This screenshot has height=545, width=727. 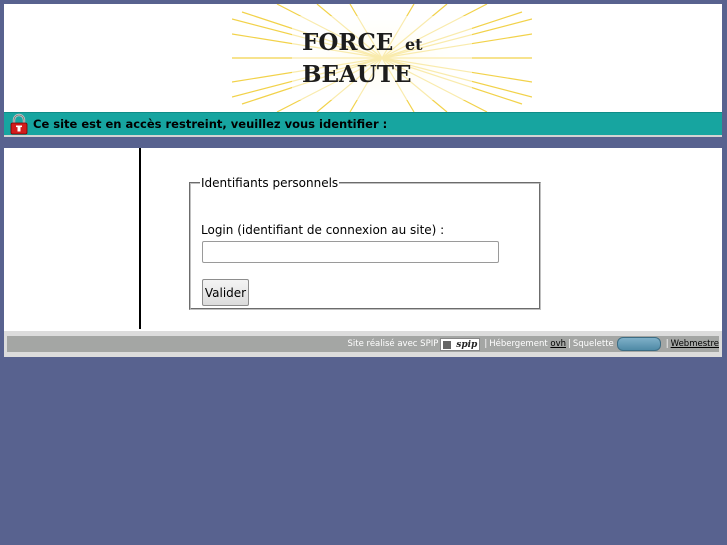 I want to click on spip-logo-text: spip, so click(x=467, y=344).